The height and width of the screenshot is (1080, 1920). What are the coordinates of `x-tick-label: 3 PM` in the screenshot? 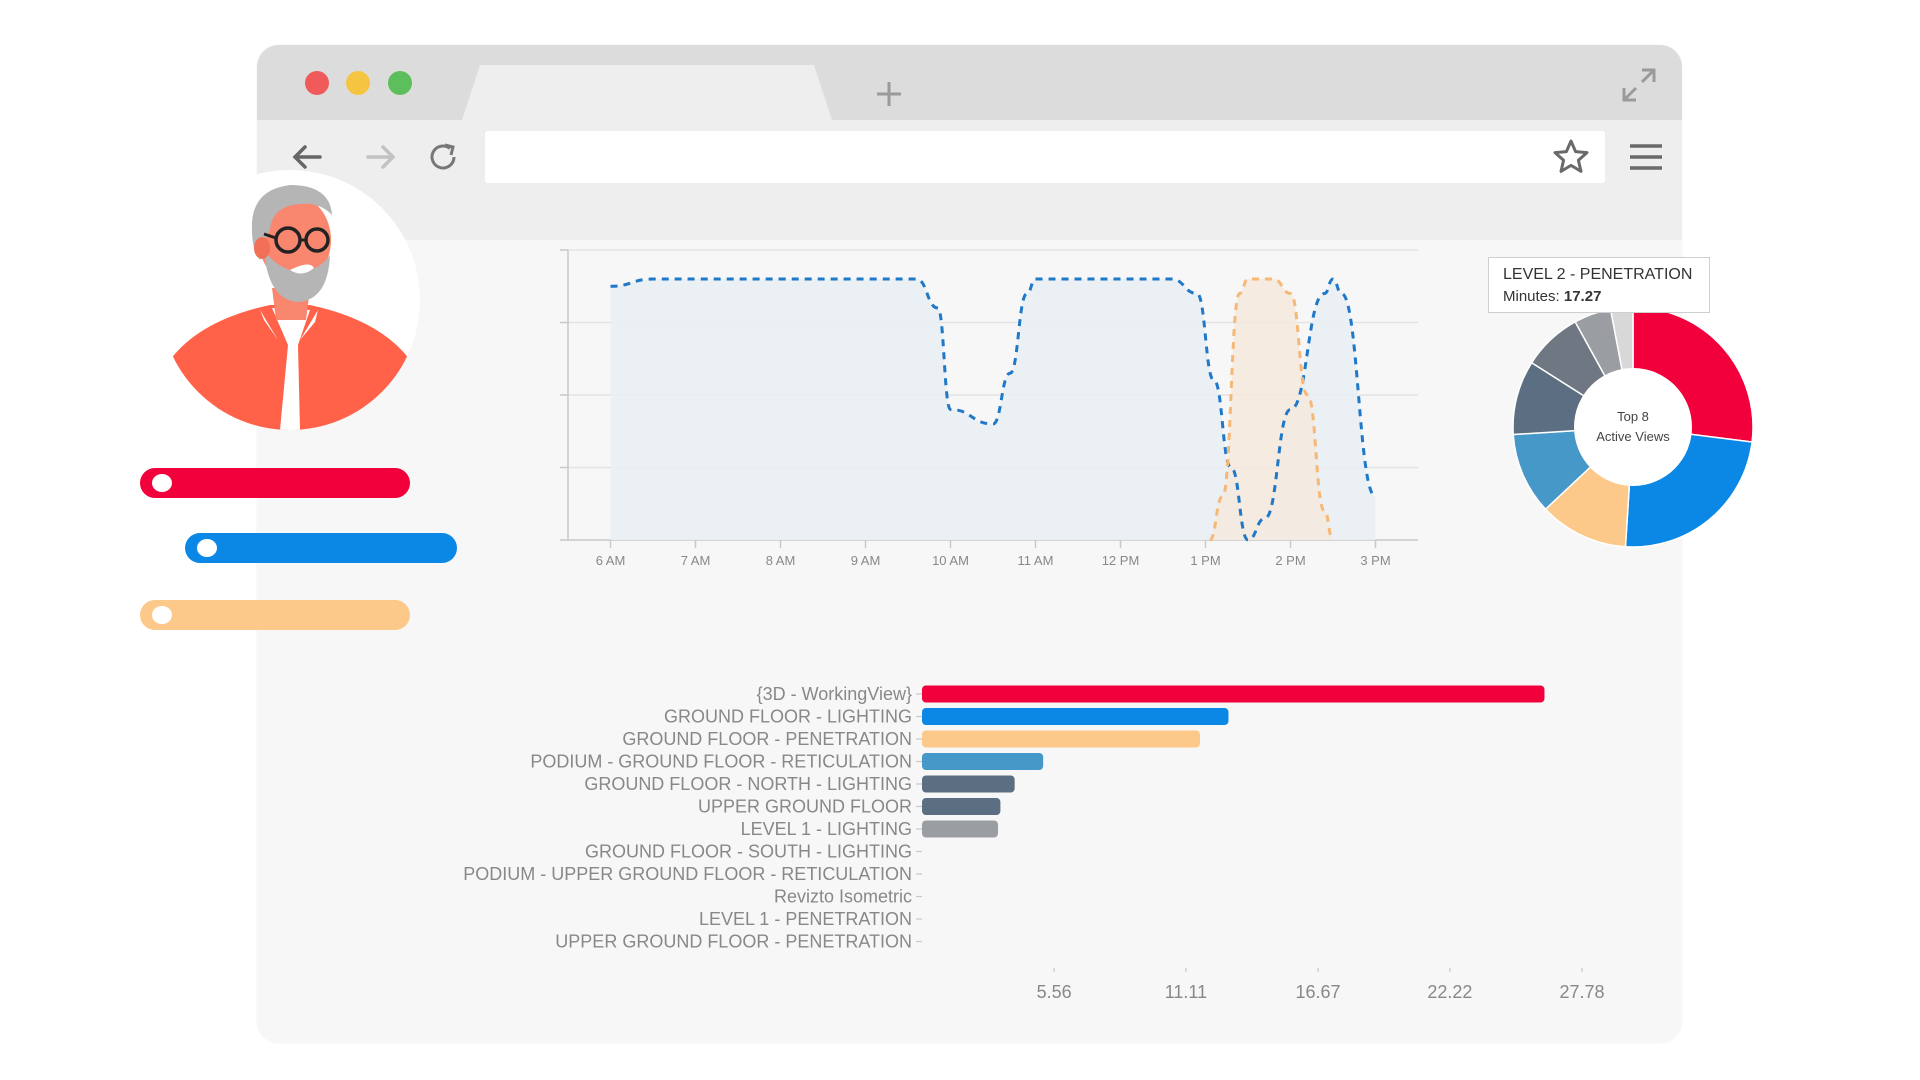 It's located at (1375, 560).